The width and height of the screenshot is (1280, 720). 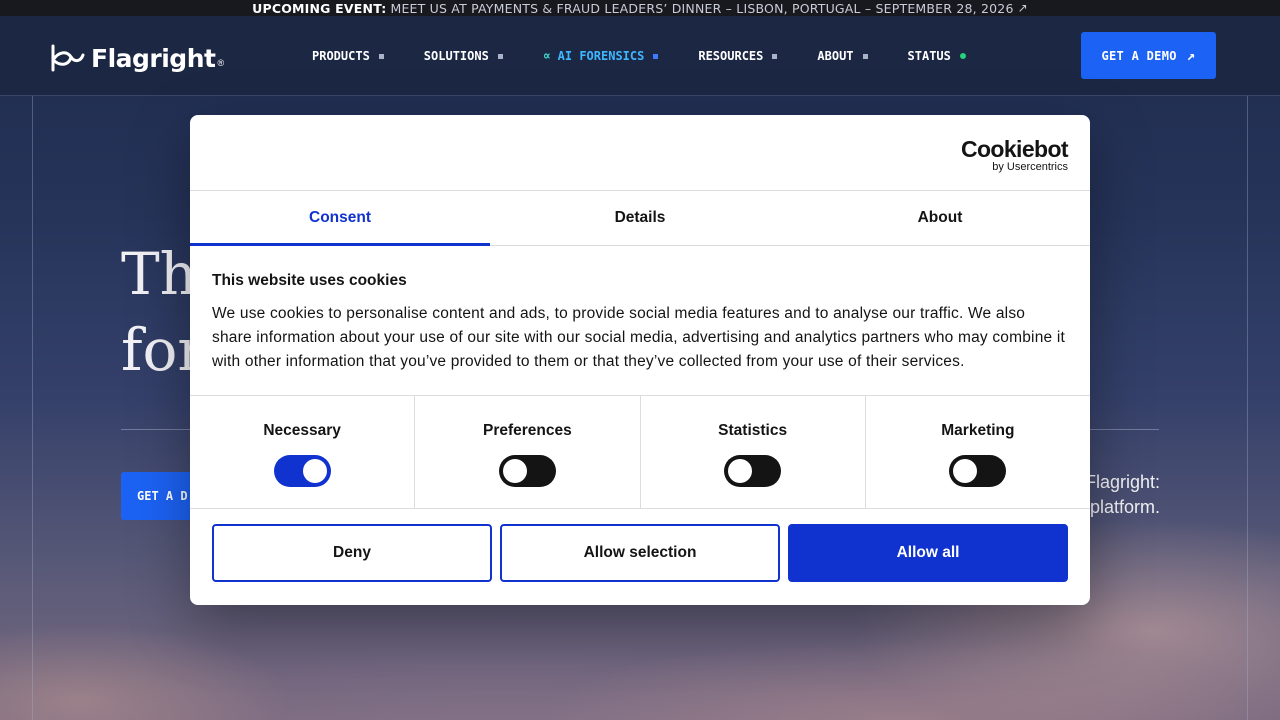 I want to click on cookie-button-row: Deny Allow selection Allow all, so click(x=640, y=545).